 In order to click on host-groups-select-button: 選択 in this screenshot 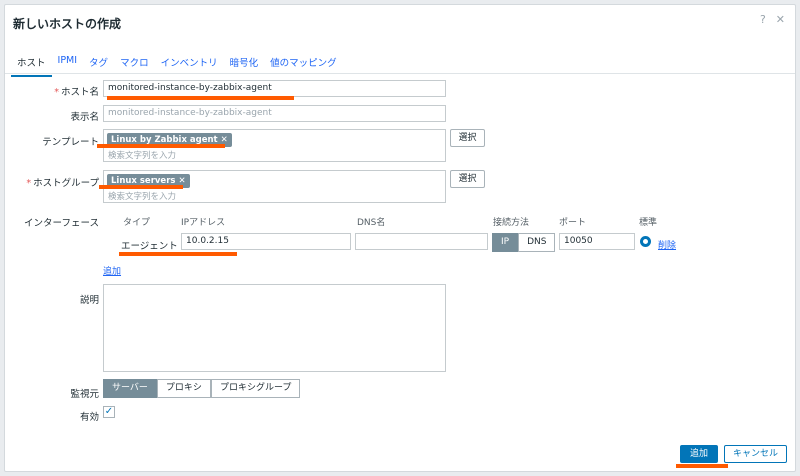, I will do `click(467, 179)`.